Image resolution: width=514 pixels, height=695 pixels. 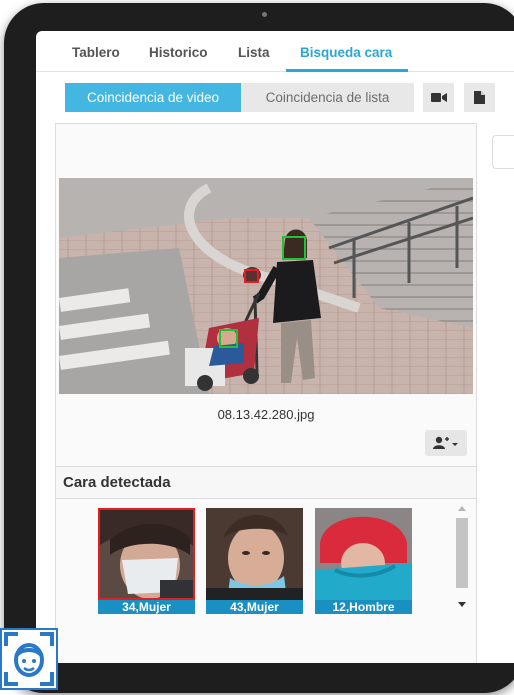 I want to click on image-filename: 08.13.42.280.jpg, so click(x=266, y=414).